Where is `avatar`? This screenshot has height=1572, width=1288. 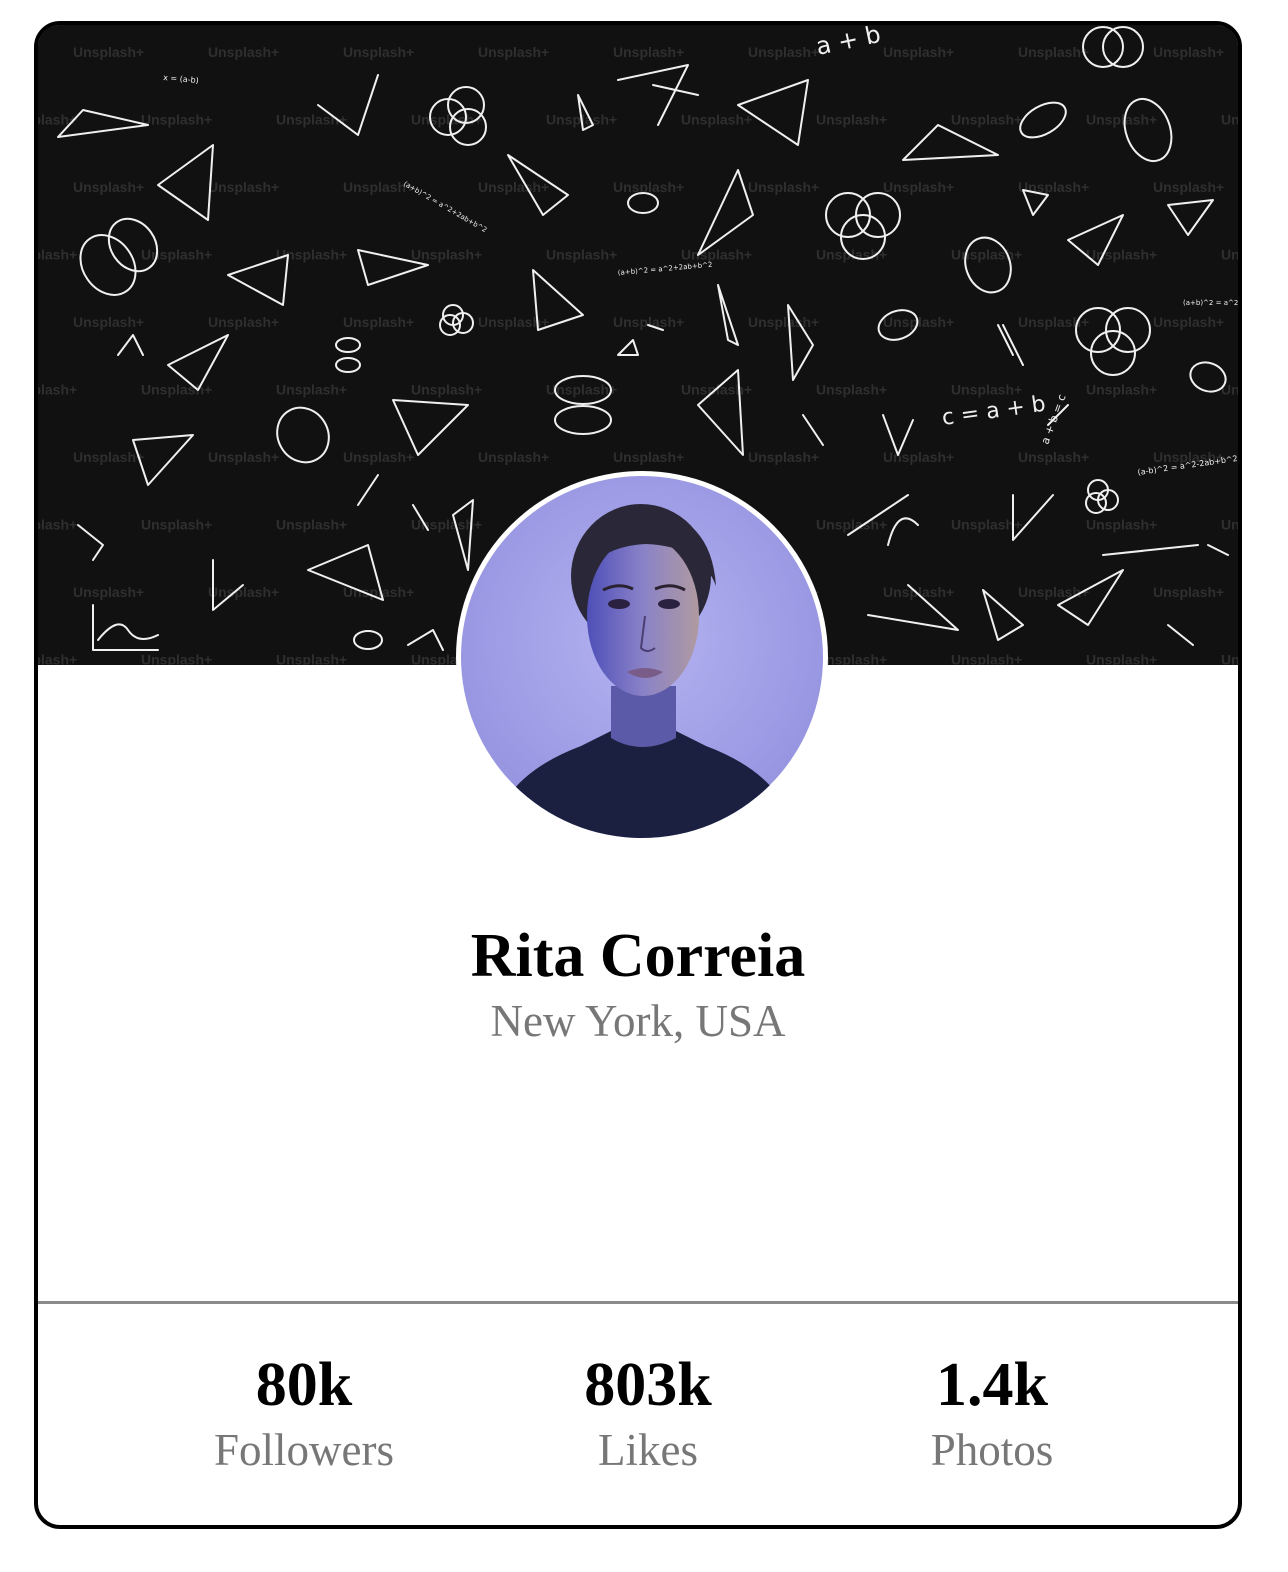 avatar is located at coordinates (642, 657).